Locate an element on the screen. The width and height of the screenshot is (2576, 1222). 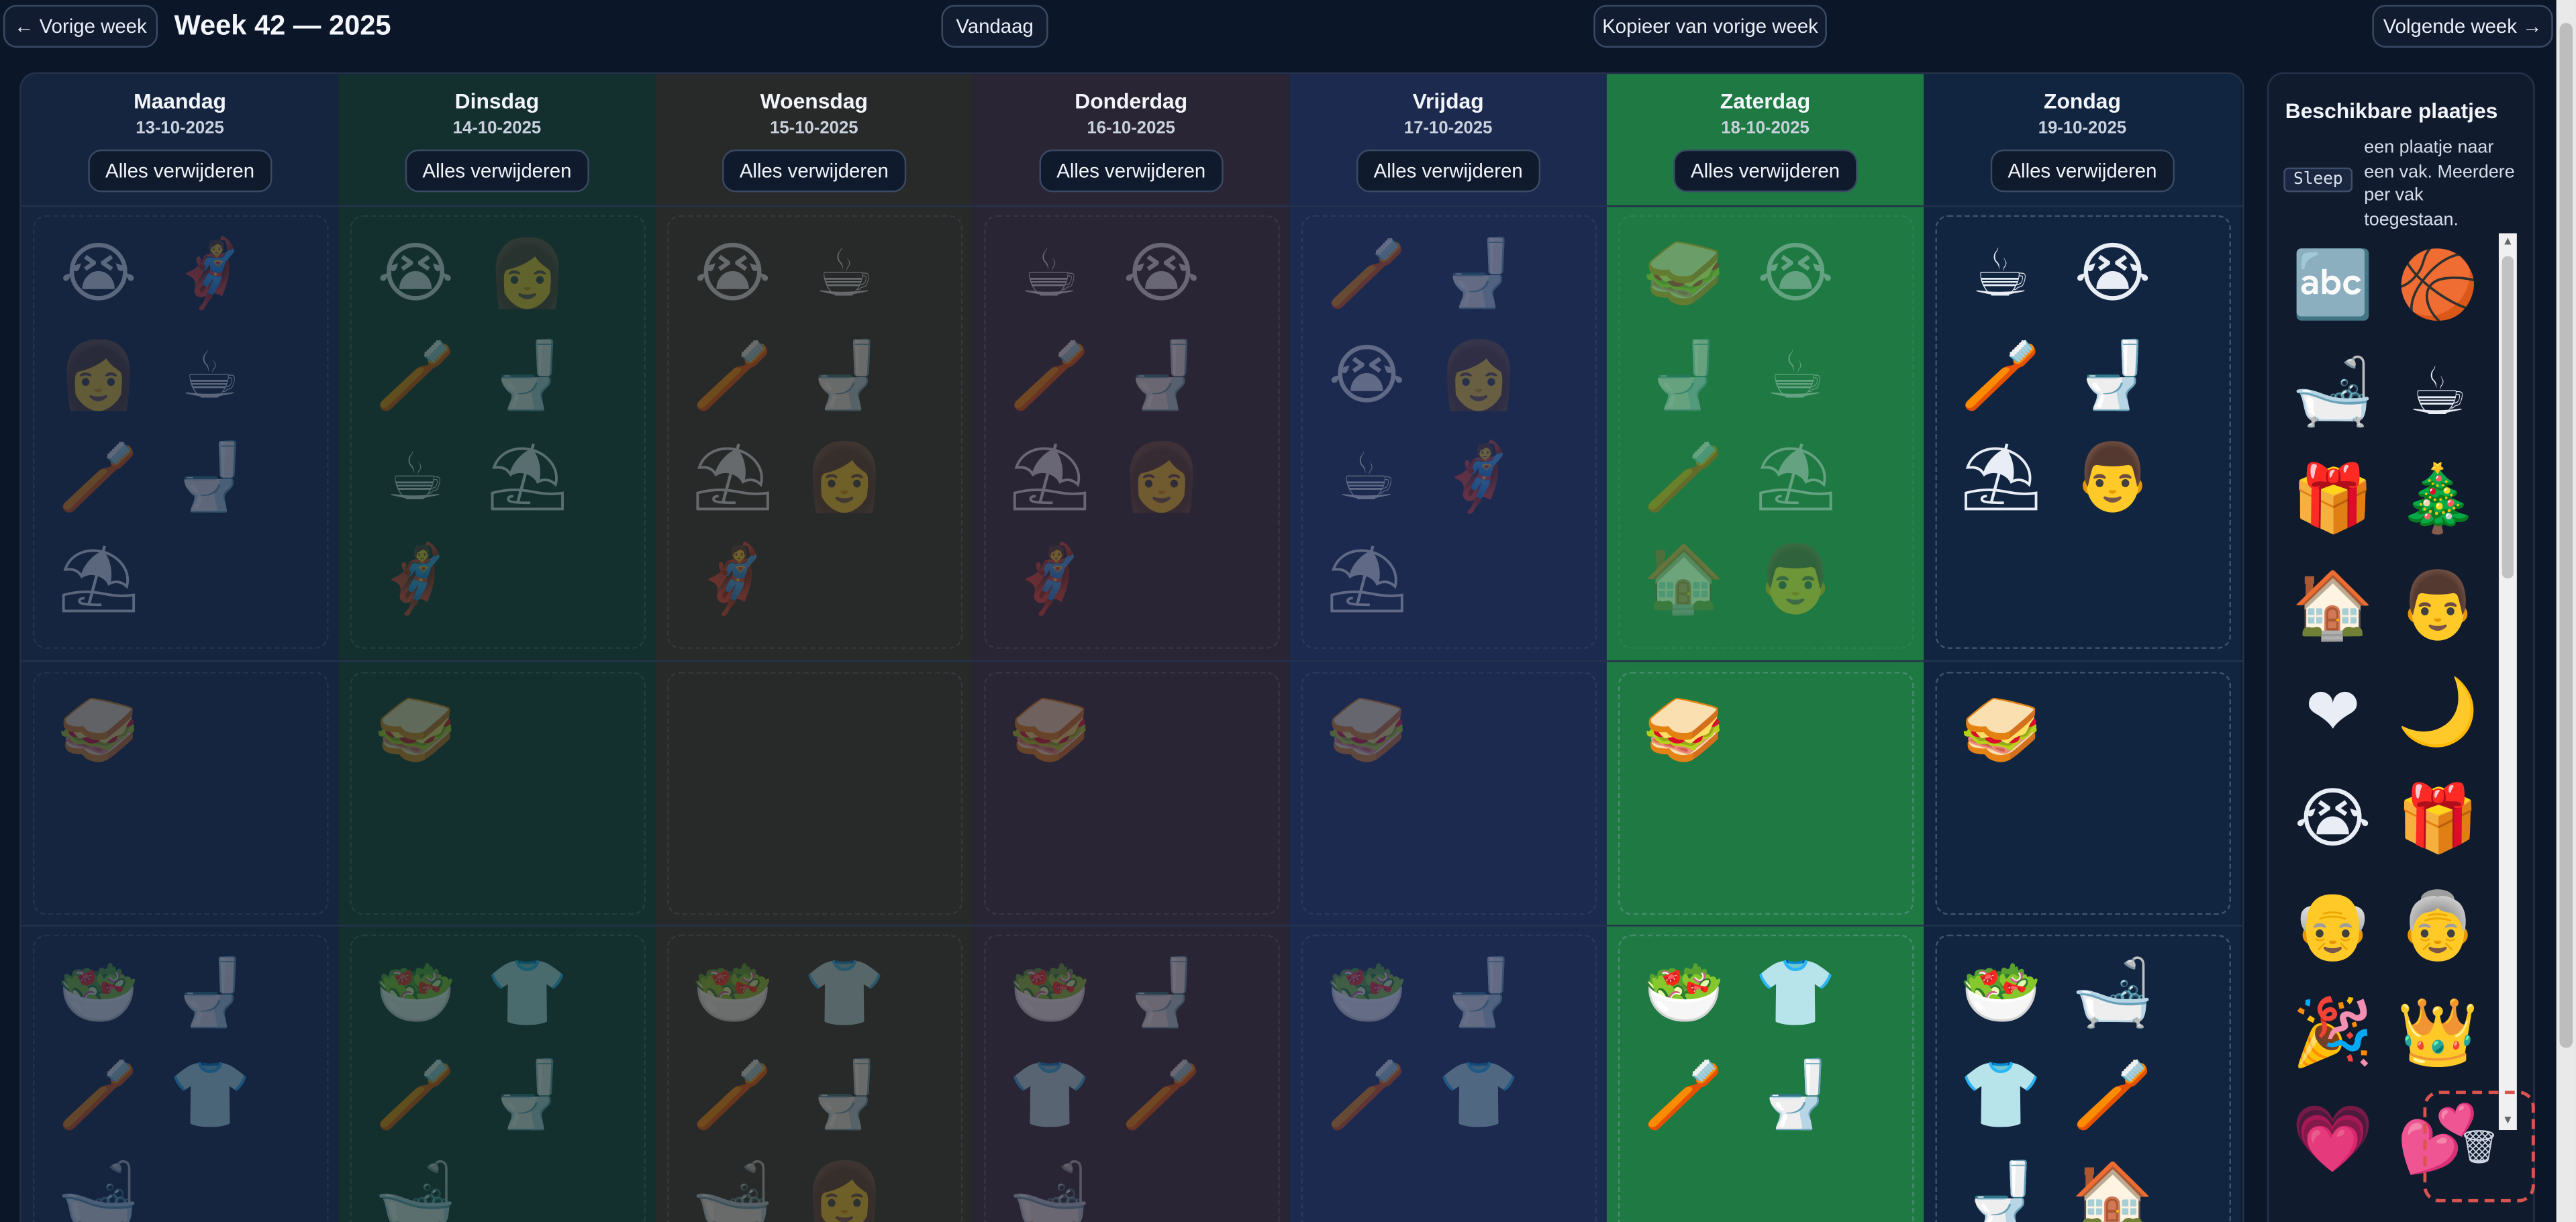
prev-week-button: ← Vorige week is located at coordinates (80, 27).